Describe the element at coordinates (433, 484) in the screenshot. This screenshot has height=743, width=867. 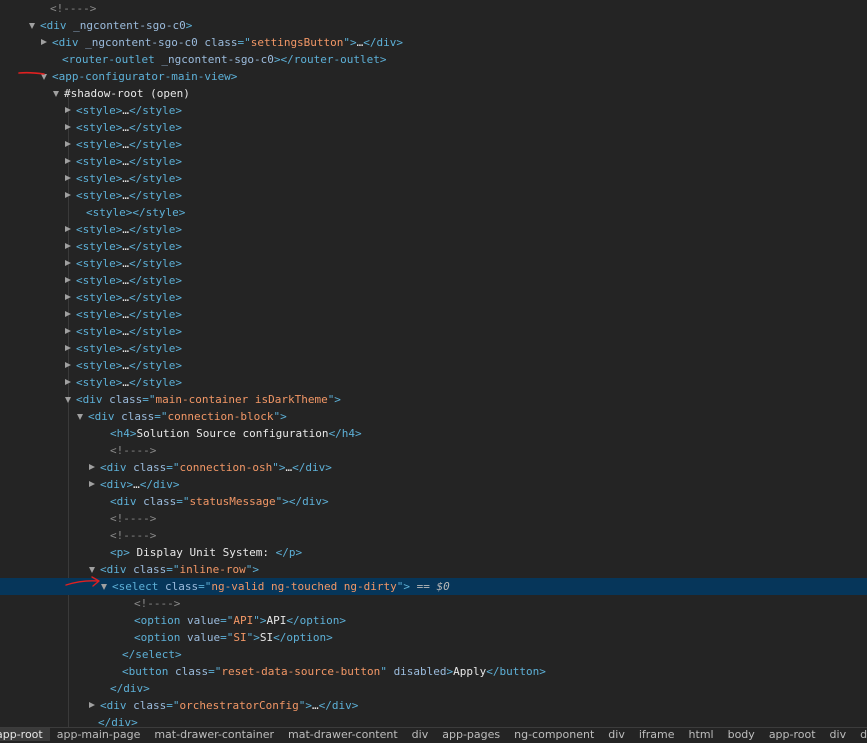
I see `tree-row: <div>…</div>` at that location.